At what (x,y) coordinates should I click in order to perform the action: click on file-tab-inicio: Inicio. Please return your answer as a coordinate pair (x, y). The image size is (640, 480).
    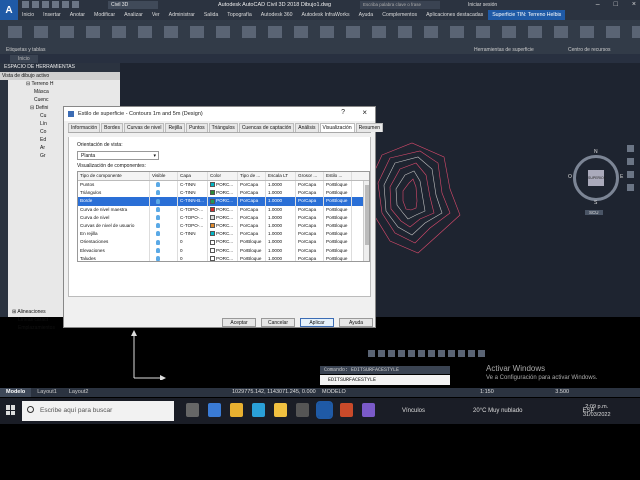
    Looking at the image, I should click on (24, 59).